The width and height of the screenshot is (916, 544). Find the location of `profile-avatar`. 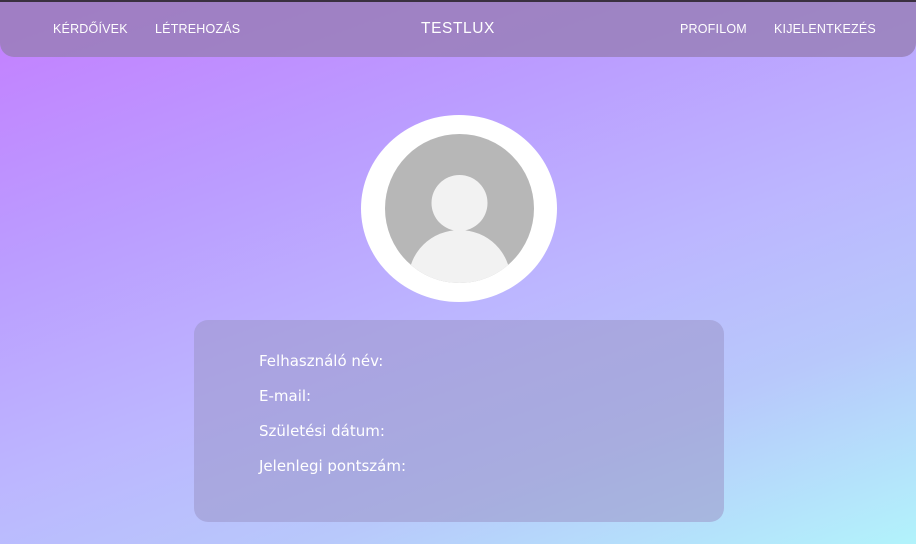

profile-avatar is located at coordinates (459, 208).